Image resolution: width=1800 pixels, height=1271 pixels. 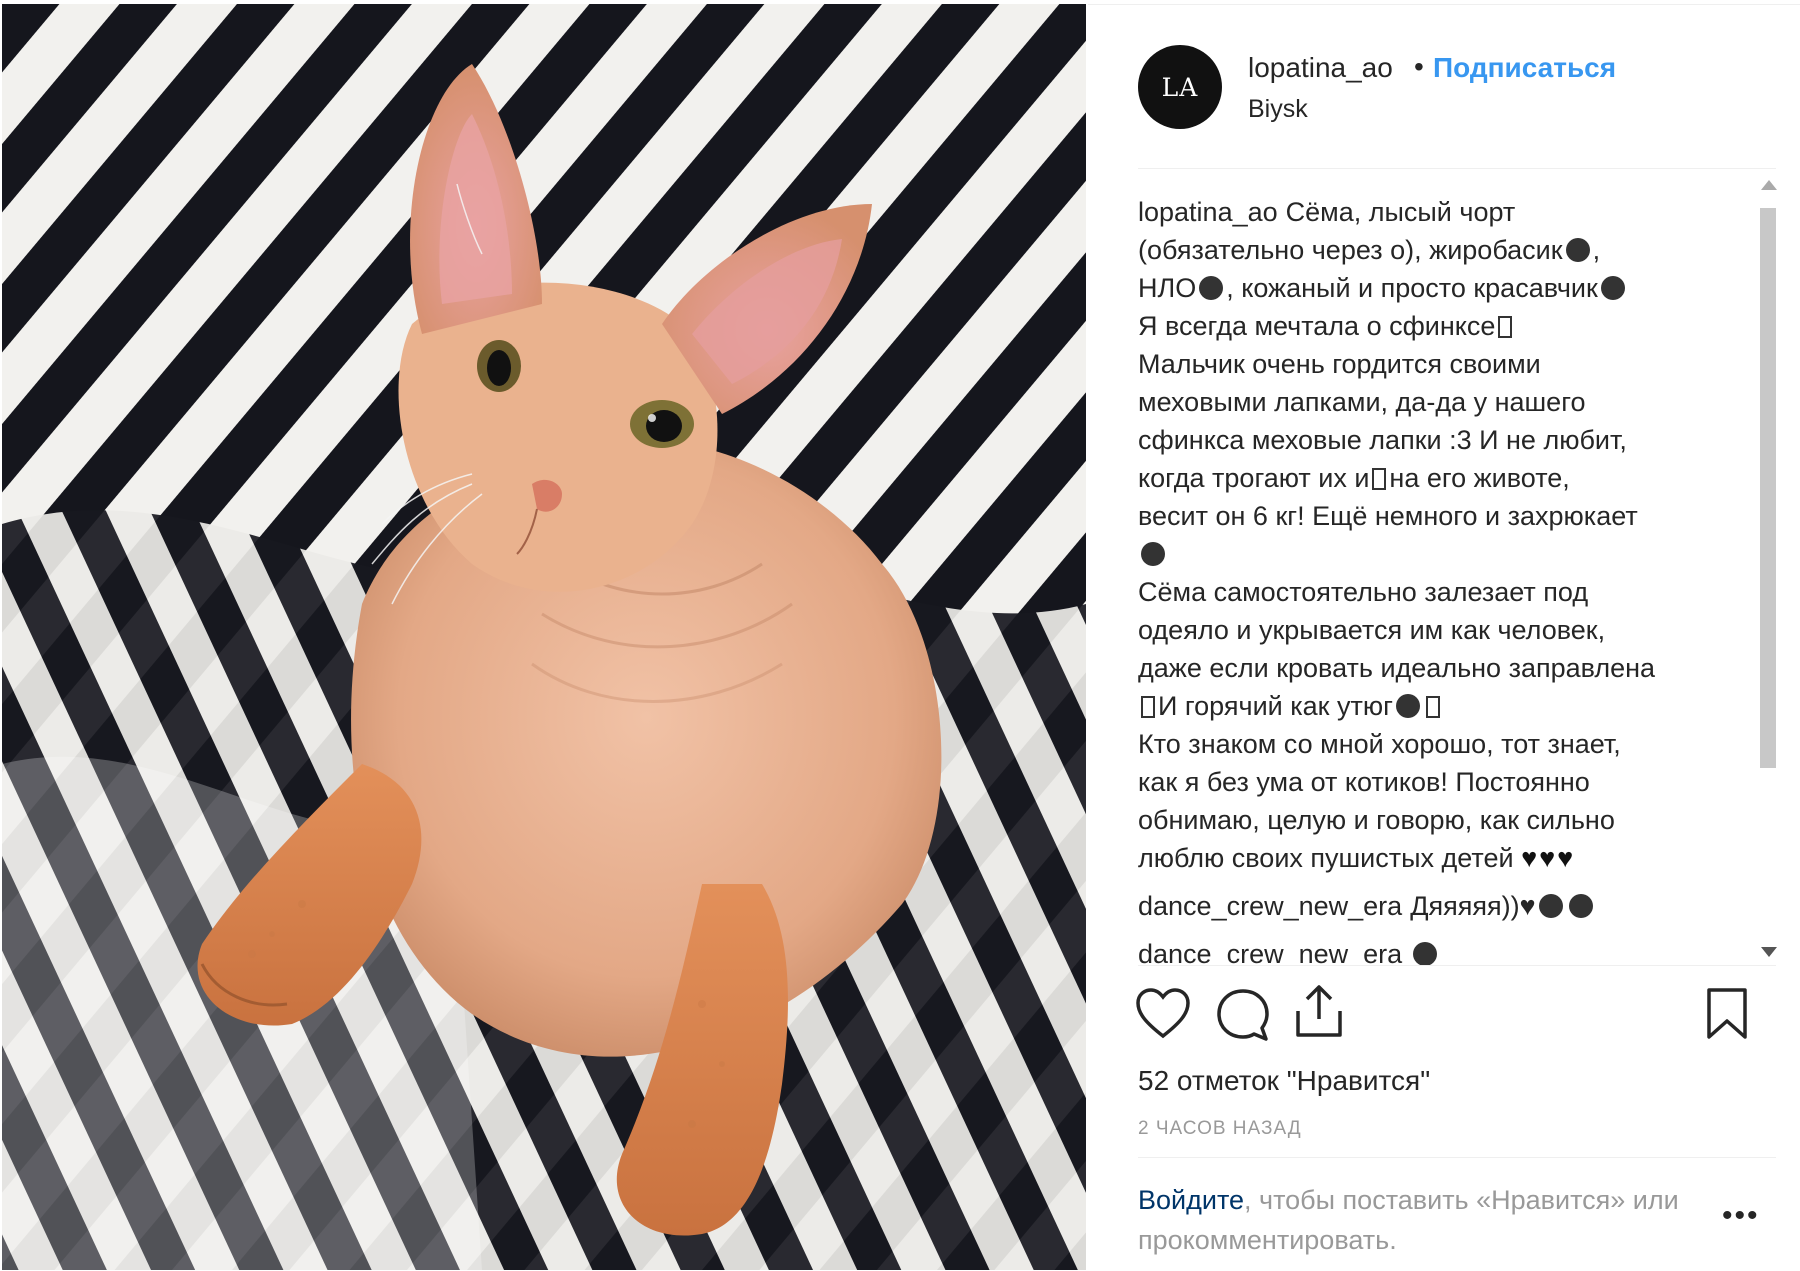 I want to click on caption-line: обнимаю, целую и говорю, как сильно, so click(x=1376, y=820).